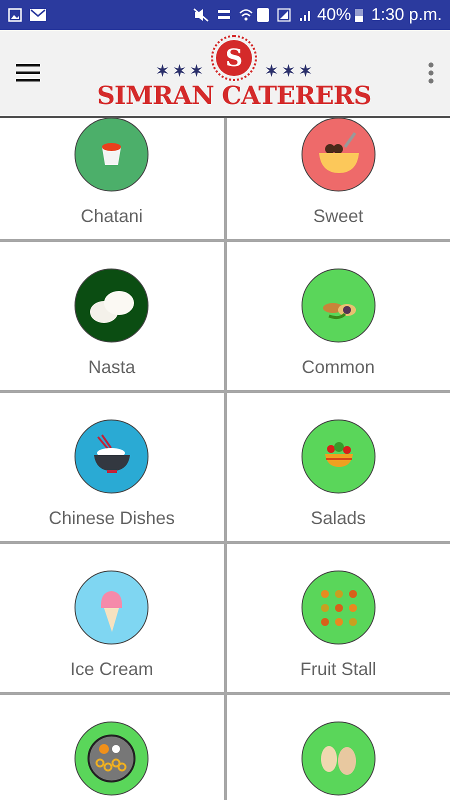 The height and width of the screenshot is (800, 450). I want to click on status-time: 1:30 p.m., so click(406, 15).